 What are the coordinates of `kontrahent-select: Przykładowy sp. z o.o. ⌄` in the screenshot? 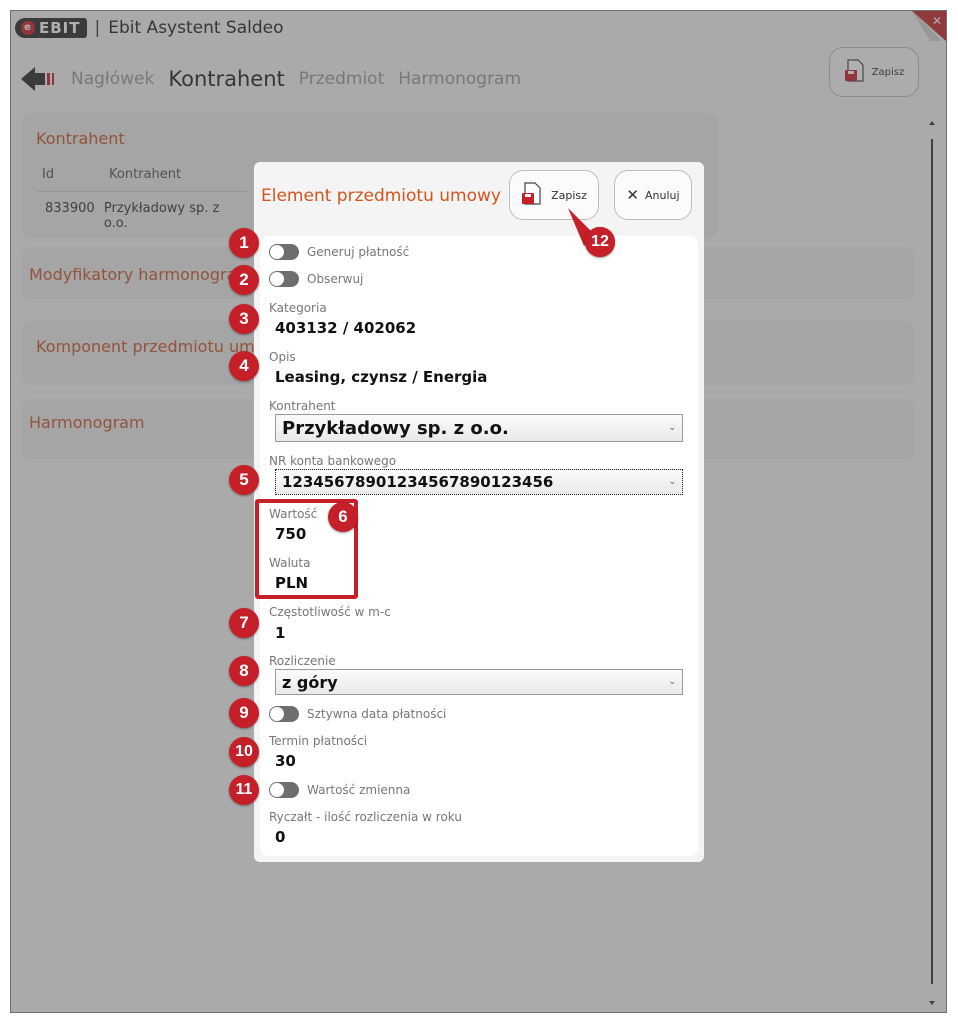 It's located at (479, 428).